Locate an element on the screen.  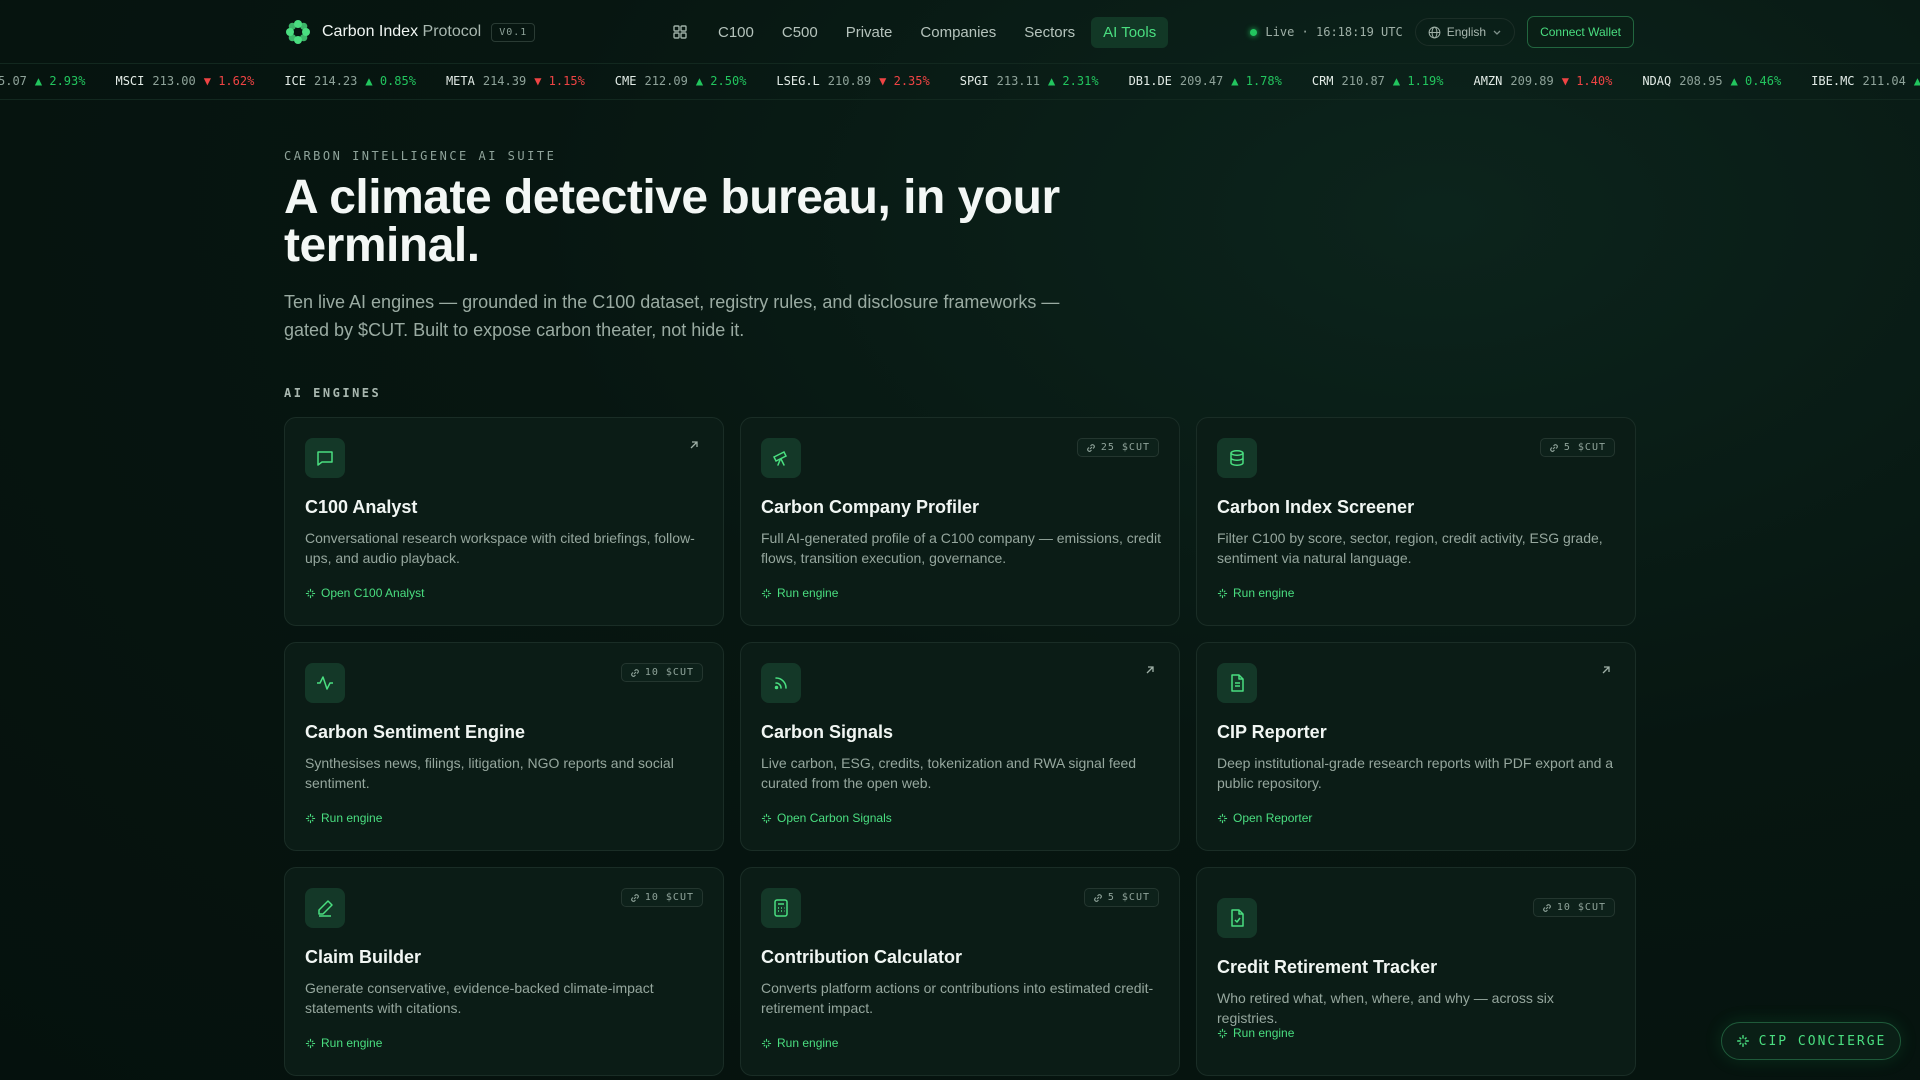
language-label: English is located at coordinates (1466, 32).